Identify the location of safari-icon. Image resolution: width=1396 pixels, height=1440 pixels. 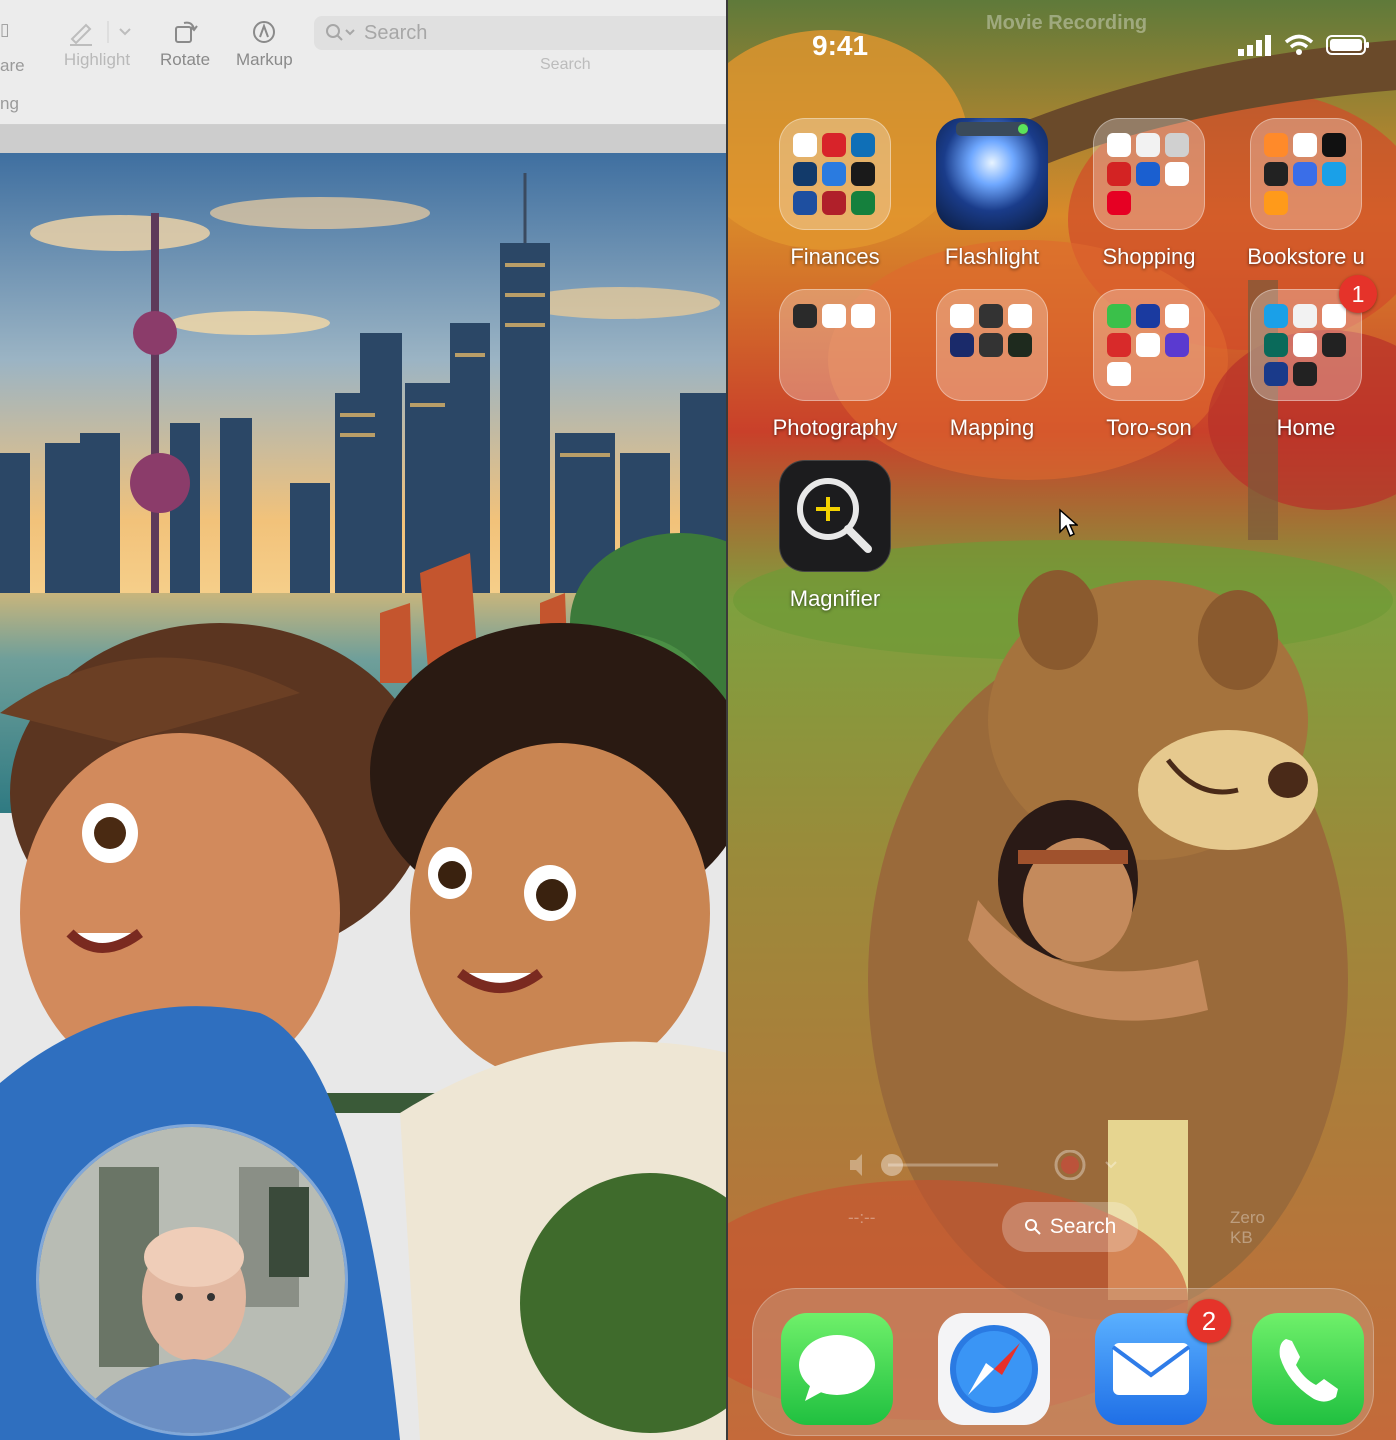
(994, 1369).